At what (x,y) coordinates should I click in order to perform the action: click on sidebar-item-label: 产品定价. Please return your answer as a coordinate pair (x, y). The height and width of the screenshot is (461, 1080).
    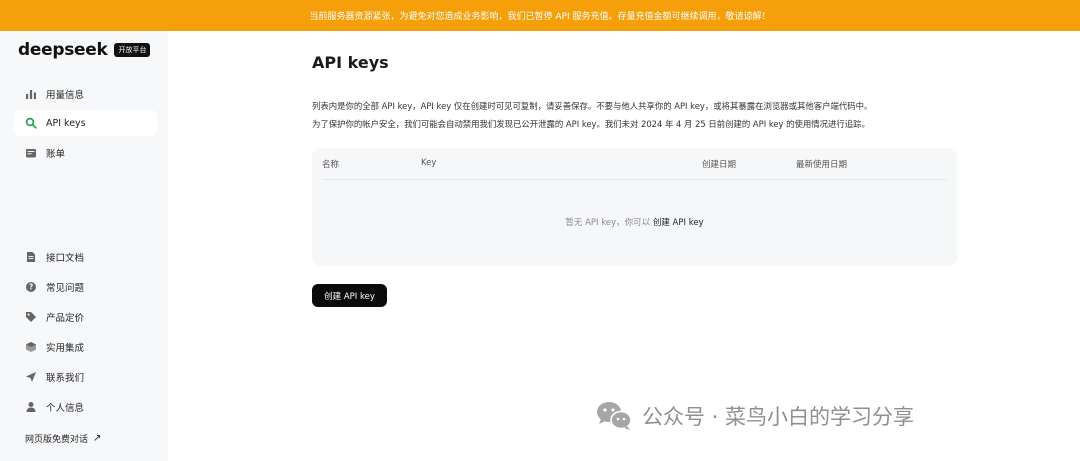
    Looking at the image, I should click on (65, 318).